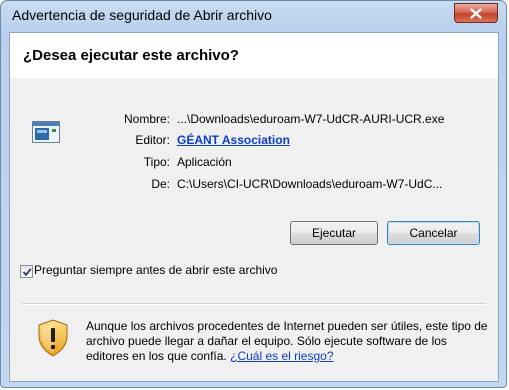 Image resolution: width=509 pixels, height=390 pixels. Describe the element at coordinates (131, 55) in the screenshot. I see `dialog-question: ¿Desea ejecutar este archivo?` at that location.